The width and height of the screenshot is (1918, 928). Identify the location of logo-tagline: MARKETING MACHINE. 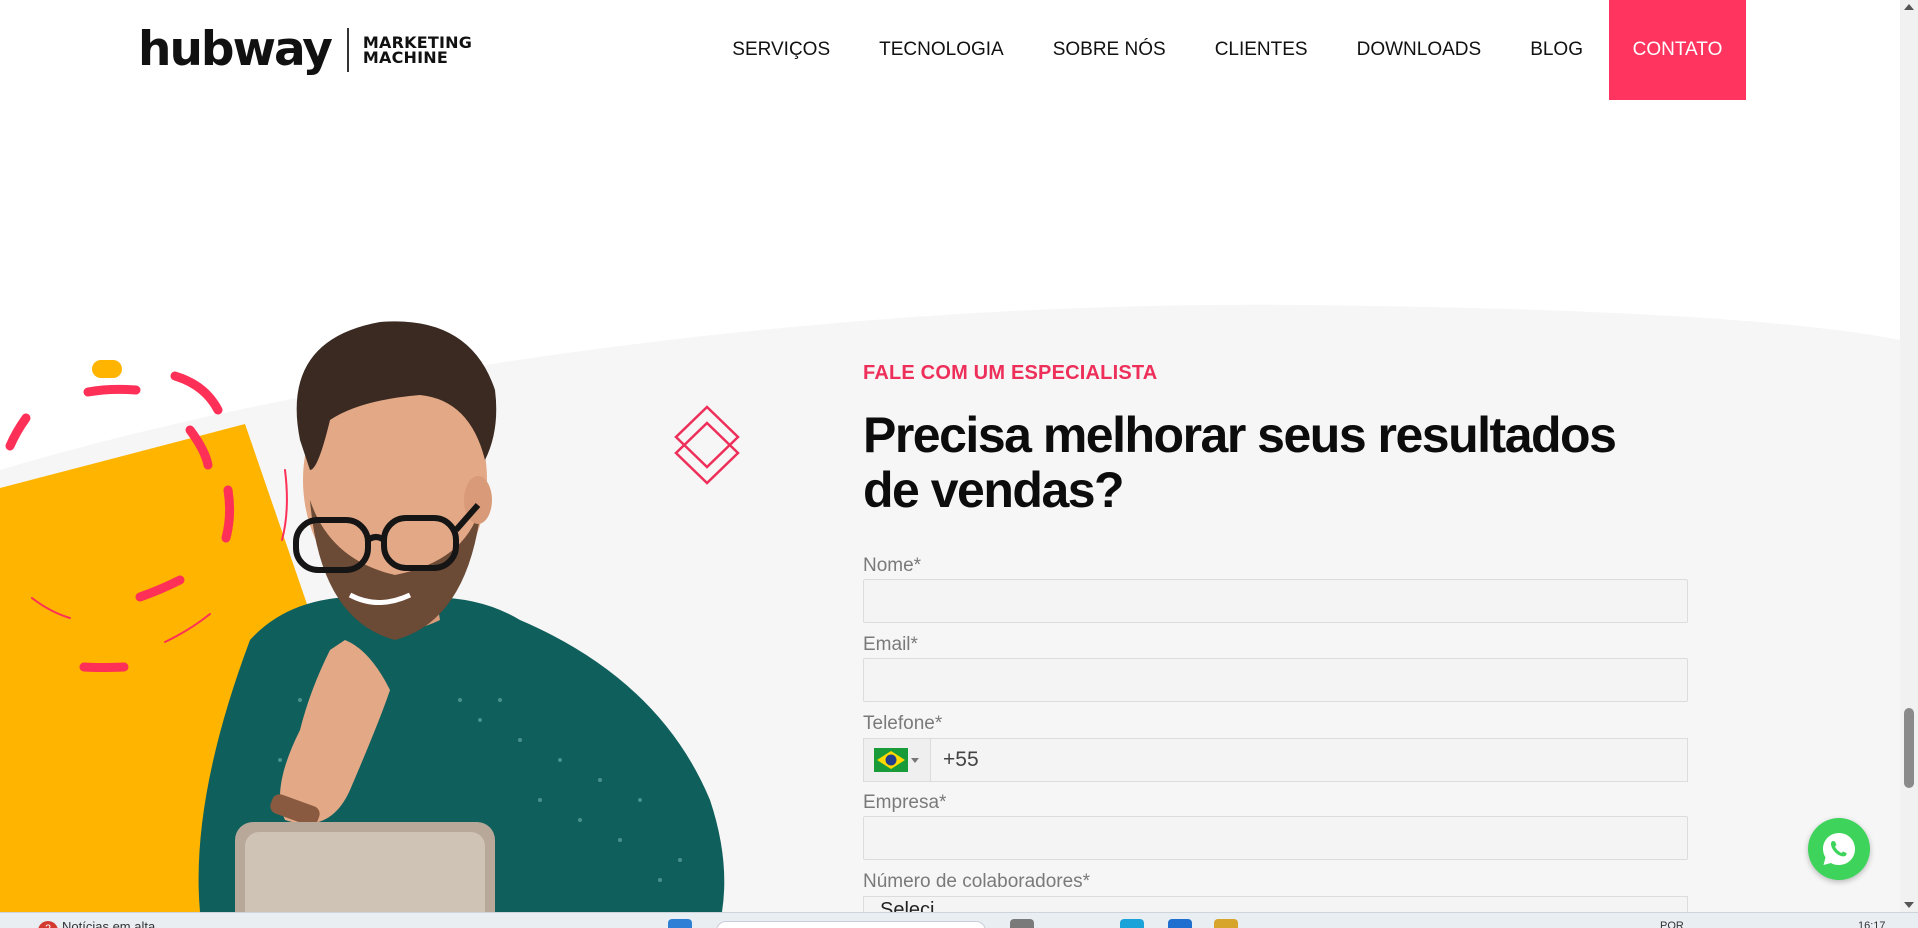
(417, 51).